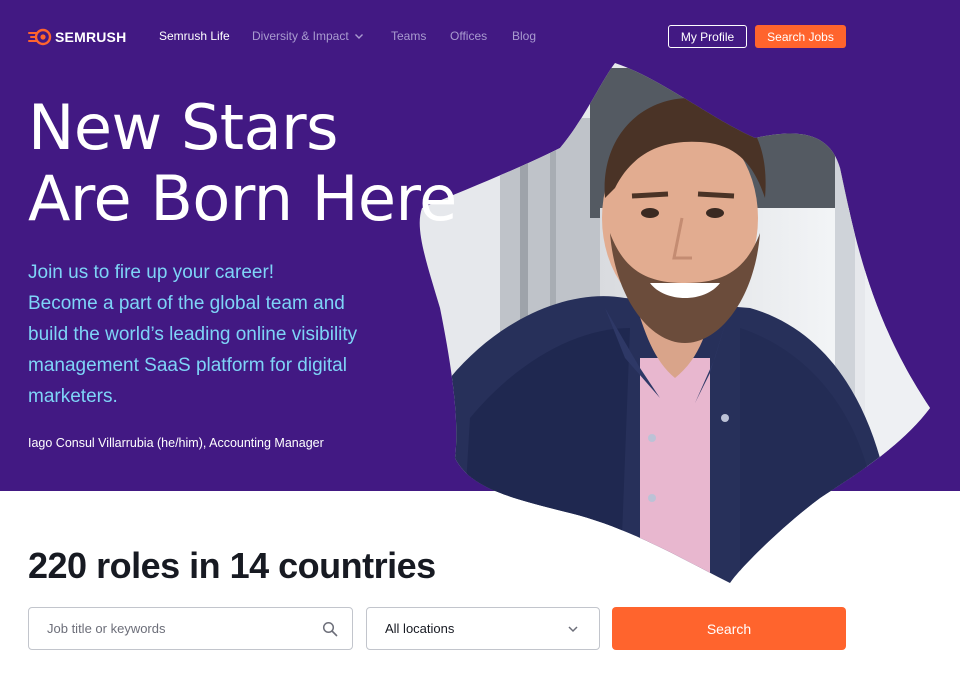 The image size is (960, 677). I want to click on nav-teams: Teams, so click(408, 36).